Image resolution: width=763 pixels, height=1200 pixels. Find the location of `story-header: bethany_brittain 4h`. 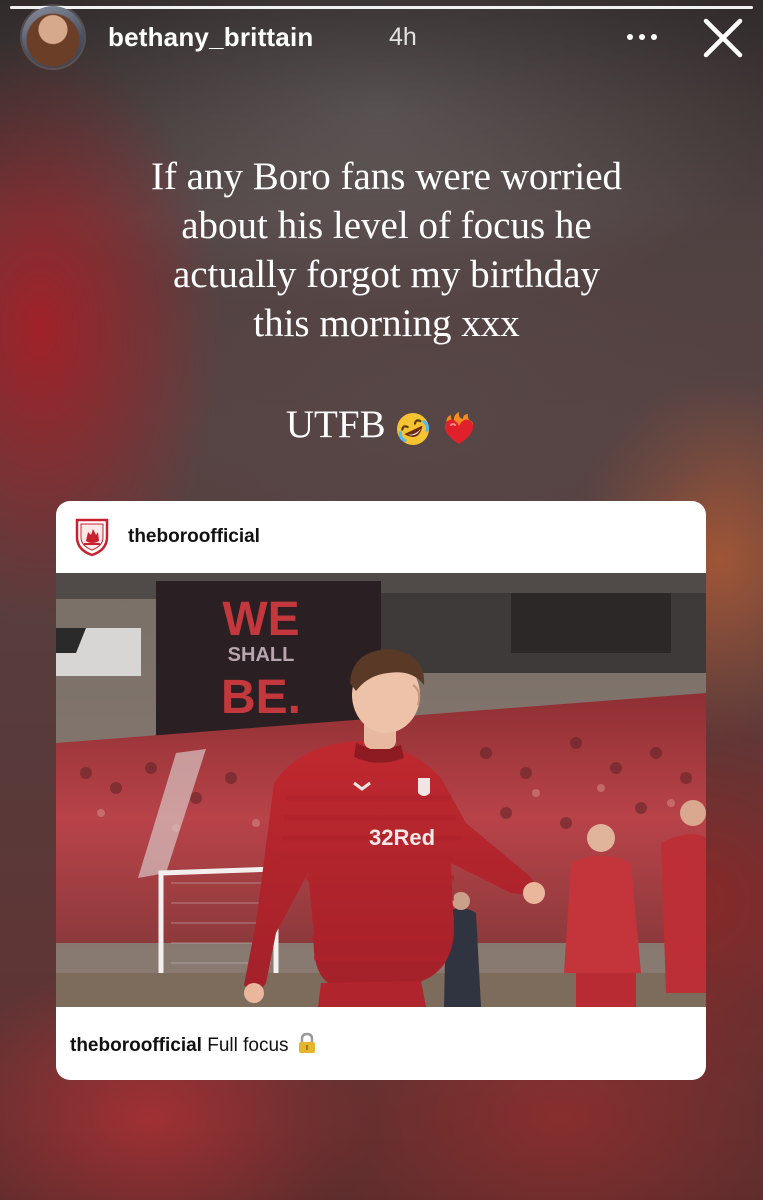

story-header: bethany_brittain 4h is located at coordinates (381, 40).